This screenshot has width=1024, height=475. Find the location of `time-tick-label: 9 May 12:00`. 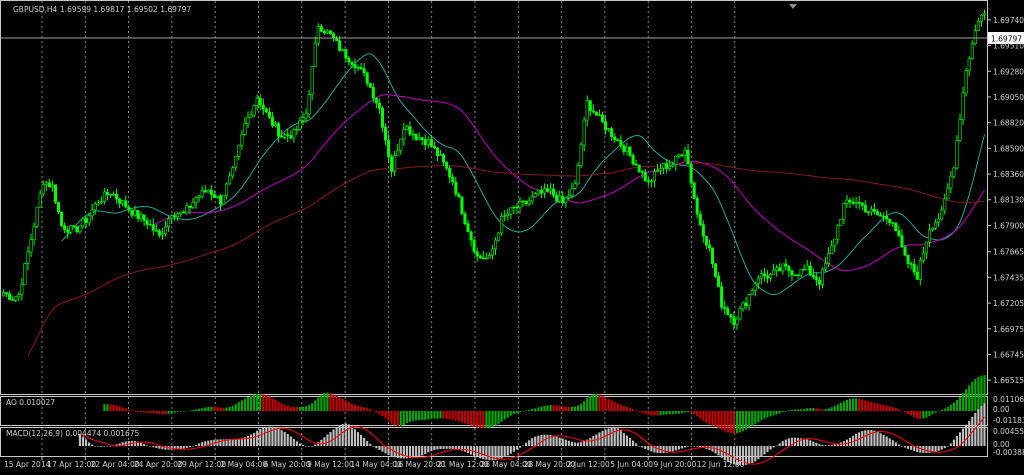

time-tick-label: 9 May 12:00 is located at coordinates (330, 464).